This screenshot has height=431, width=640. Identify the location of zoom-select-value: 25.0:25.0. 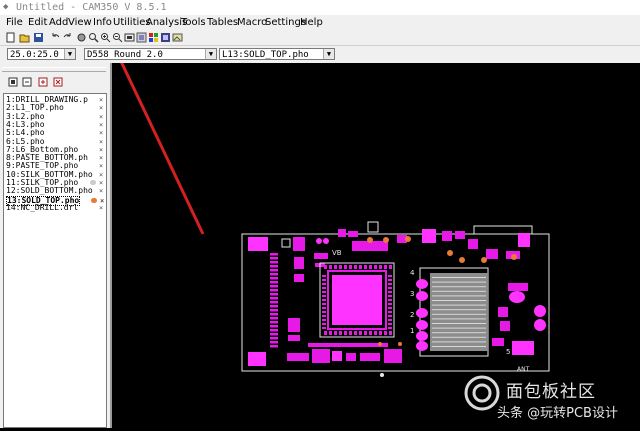
(34, 55).